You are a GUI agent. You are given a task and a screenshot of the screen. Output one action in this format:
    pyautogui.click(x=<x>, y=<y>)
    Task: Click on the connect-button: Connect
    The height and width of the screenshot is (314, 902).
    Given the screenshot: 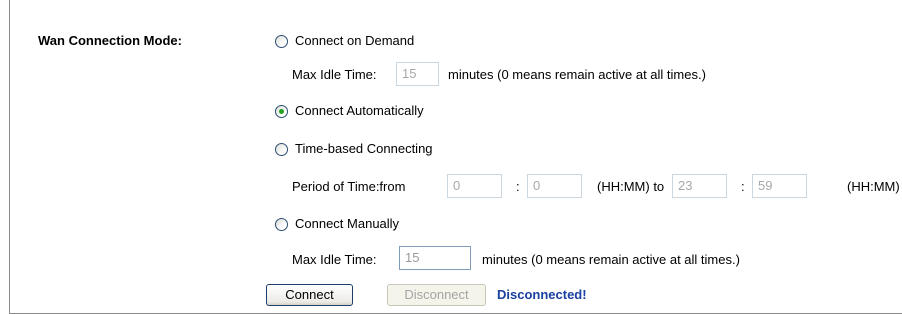 What is the action you would take?
    pyautogui.click(x=309, y=295)
    